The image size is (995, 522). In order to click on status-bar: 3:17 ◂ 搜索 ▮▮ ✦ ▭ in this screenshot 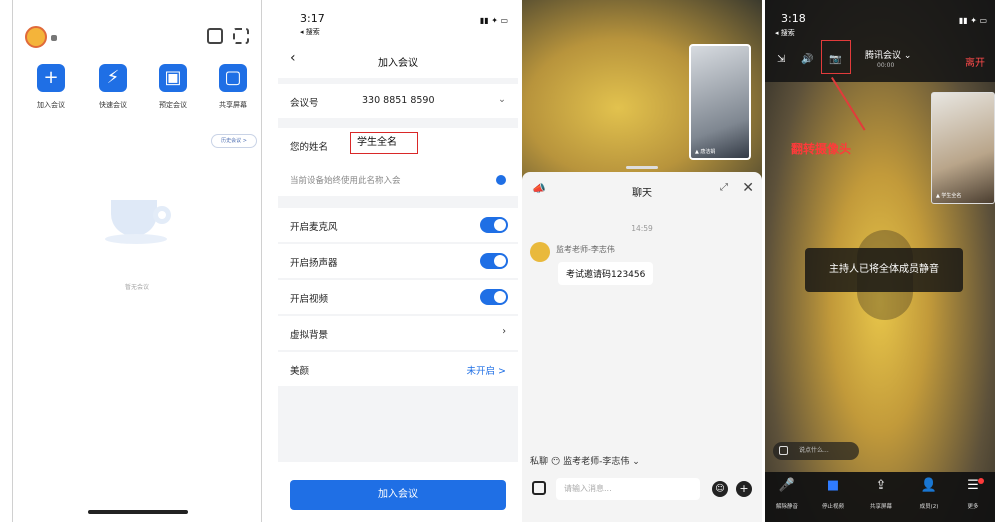, I will do `click(398, 20)`.